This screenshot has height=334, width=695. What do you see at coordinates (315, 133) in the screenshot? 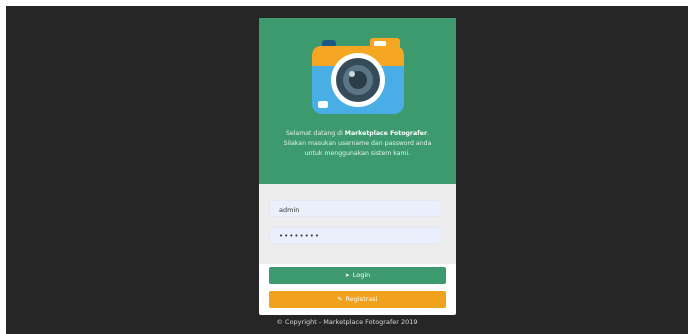
I see `welcome-prefix: Selamat datang di` at bounding box center [315, 133].